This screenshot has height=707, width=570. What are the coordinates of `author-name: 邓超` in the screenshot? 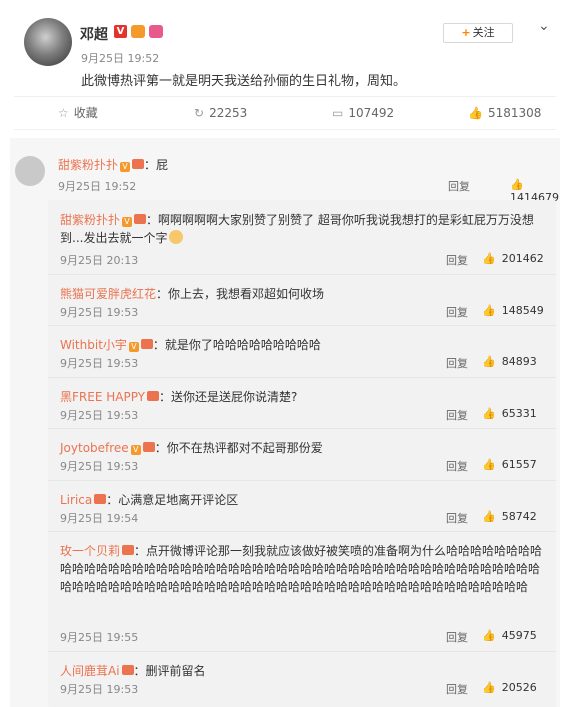 It's located at (94, 34).